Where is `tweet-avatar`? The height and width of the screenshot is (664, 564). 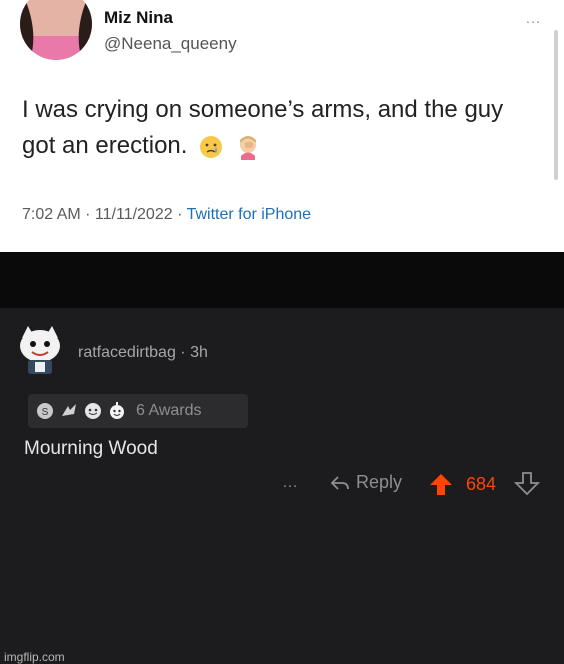
tweet-avatar is located at coordinates (56, 30).